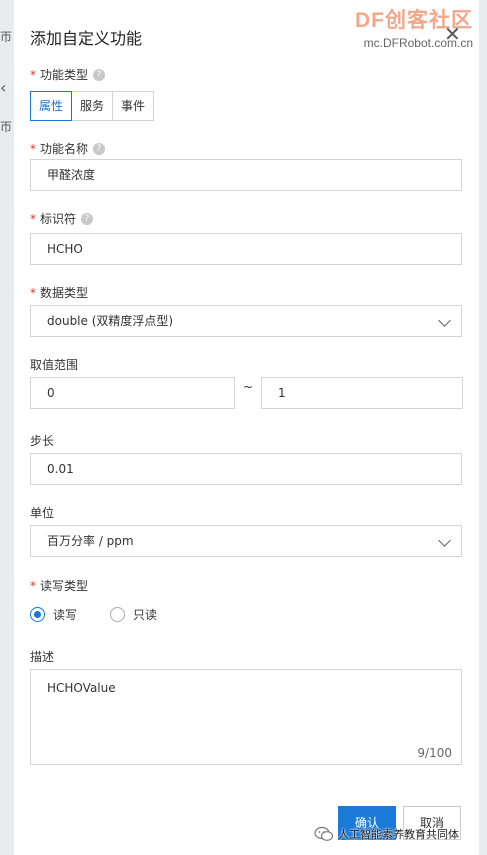  I want to click on rw-type-label: * 读写类型, so click(59, 585).